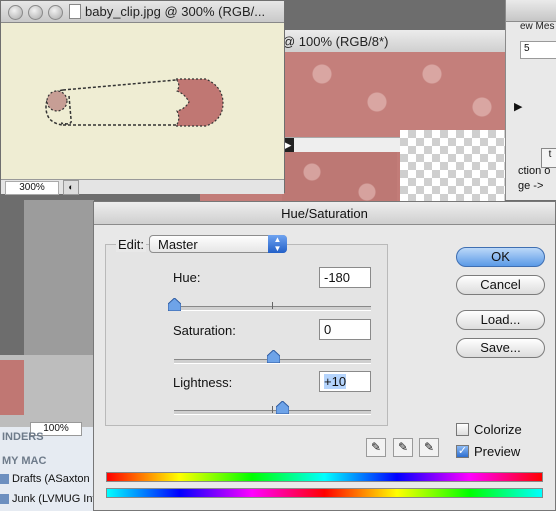  Describe the element at coordinates (142, 187) in the screenshot. I see `status-bar: 300% ◐` at that location.